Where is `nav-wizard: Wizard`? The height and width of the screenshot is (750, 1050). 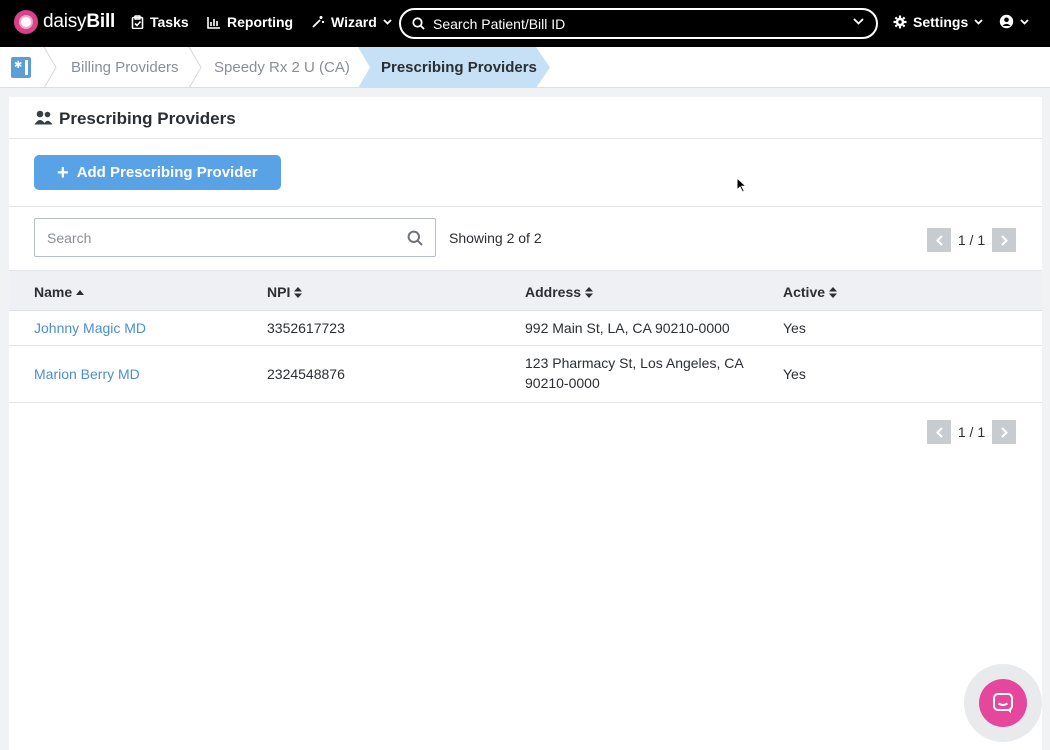
nav-wizard: Wizard is located at coordinates (351, 22).